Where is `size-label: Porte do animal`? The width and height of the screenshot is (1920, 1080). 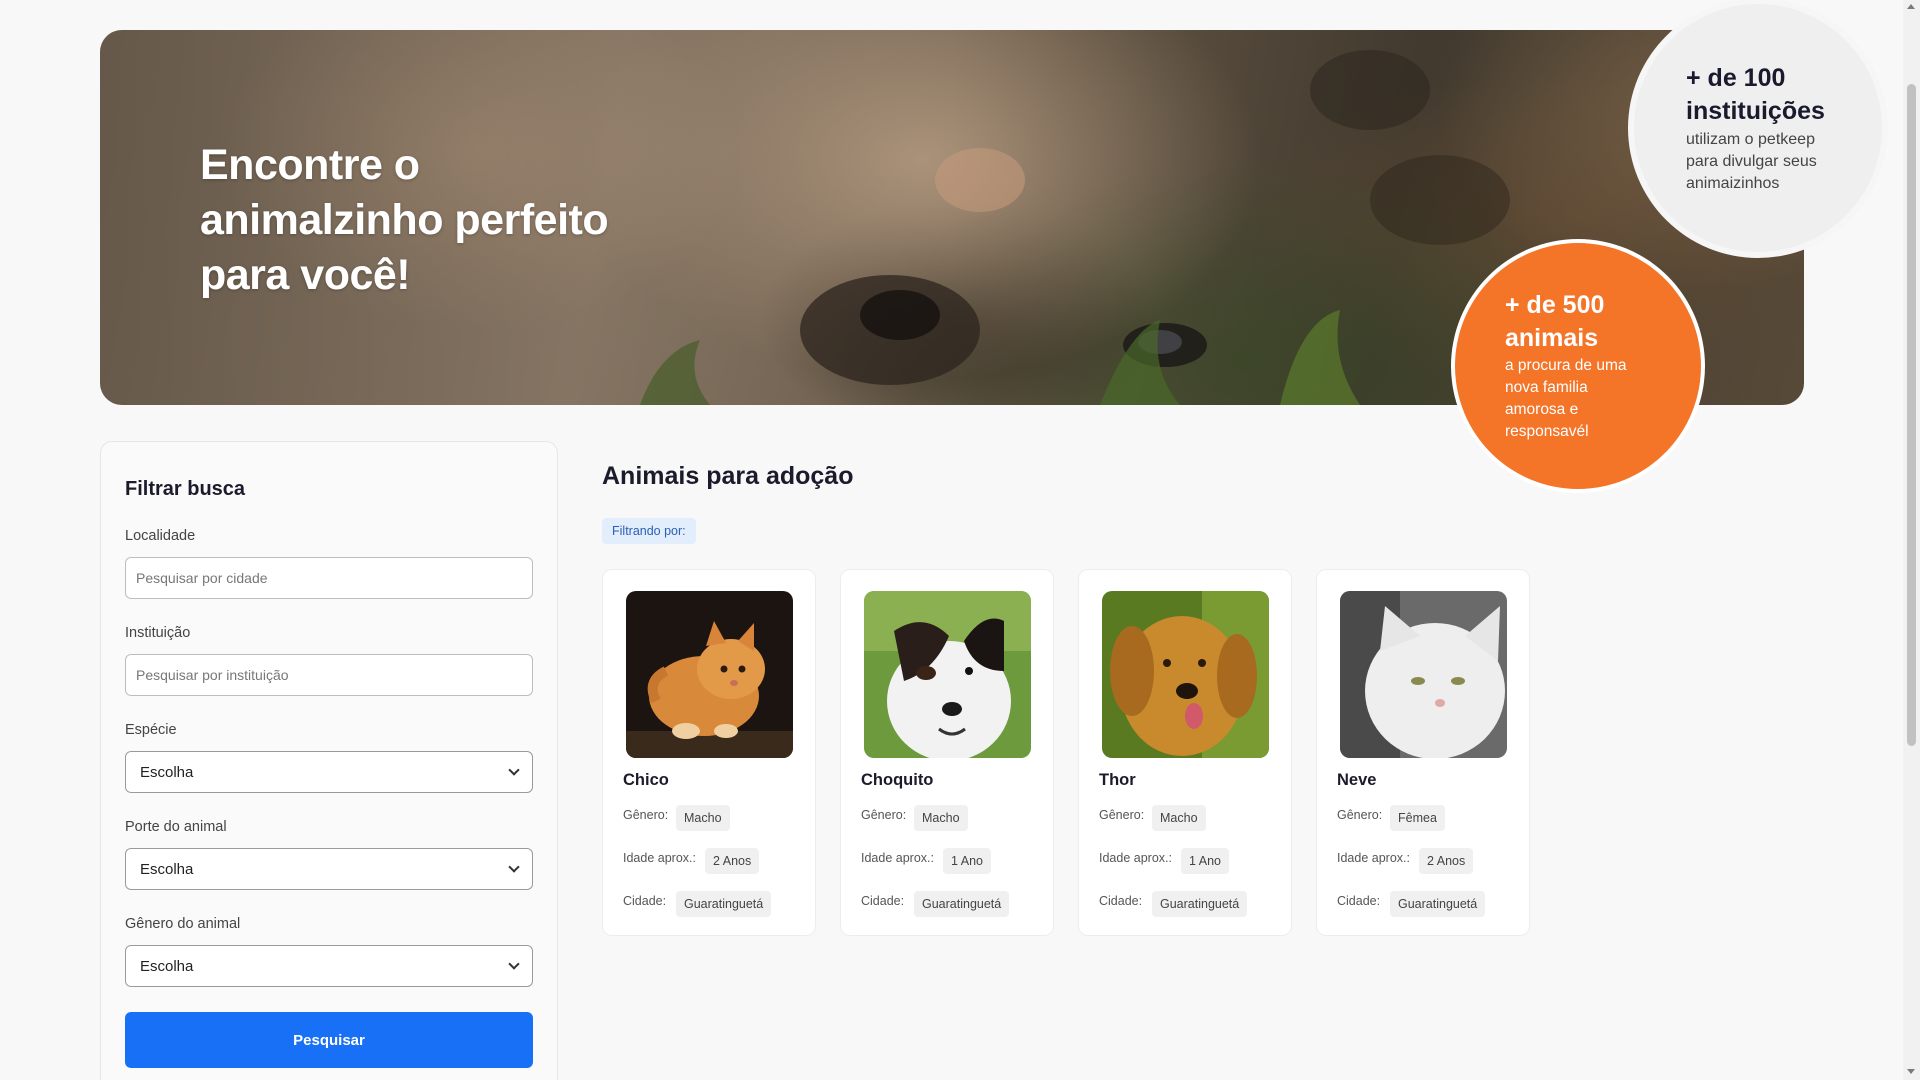
size-label: Porte do animal is located at coordinates (176, 827).